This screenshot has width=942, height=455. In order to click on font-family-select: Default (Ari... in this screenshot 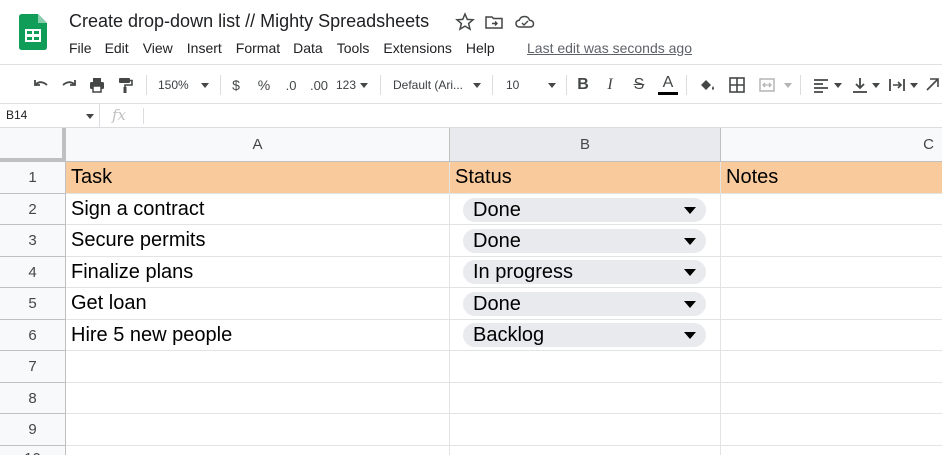, I will do `click(438, 85)`.